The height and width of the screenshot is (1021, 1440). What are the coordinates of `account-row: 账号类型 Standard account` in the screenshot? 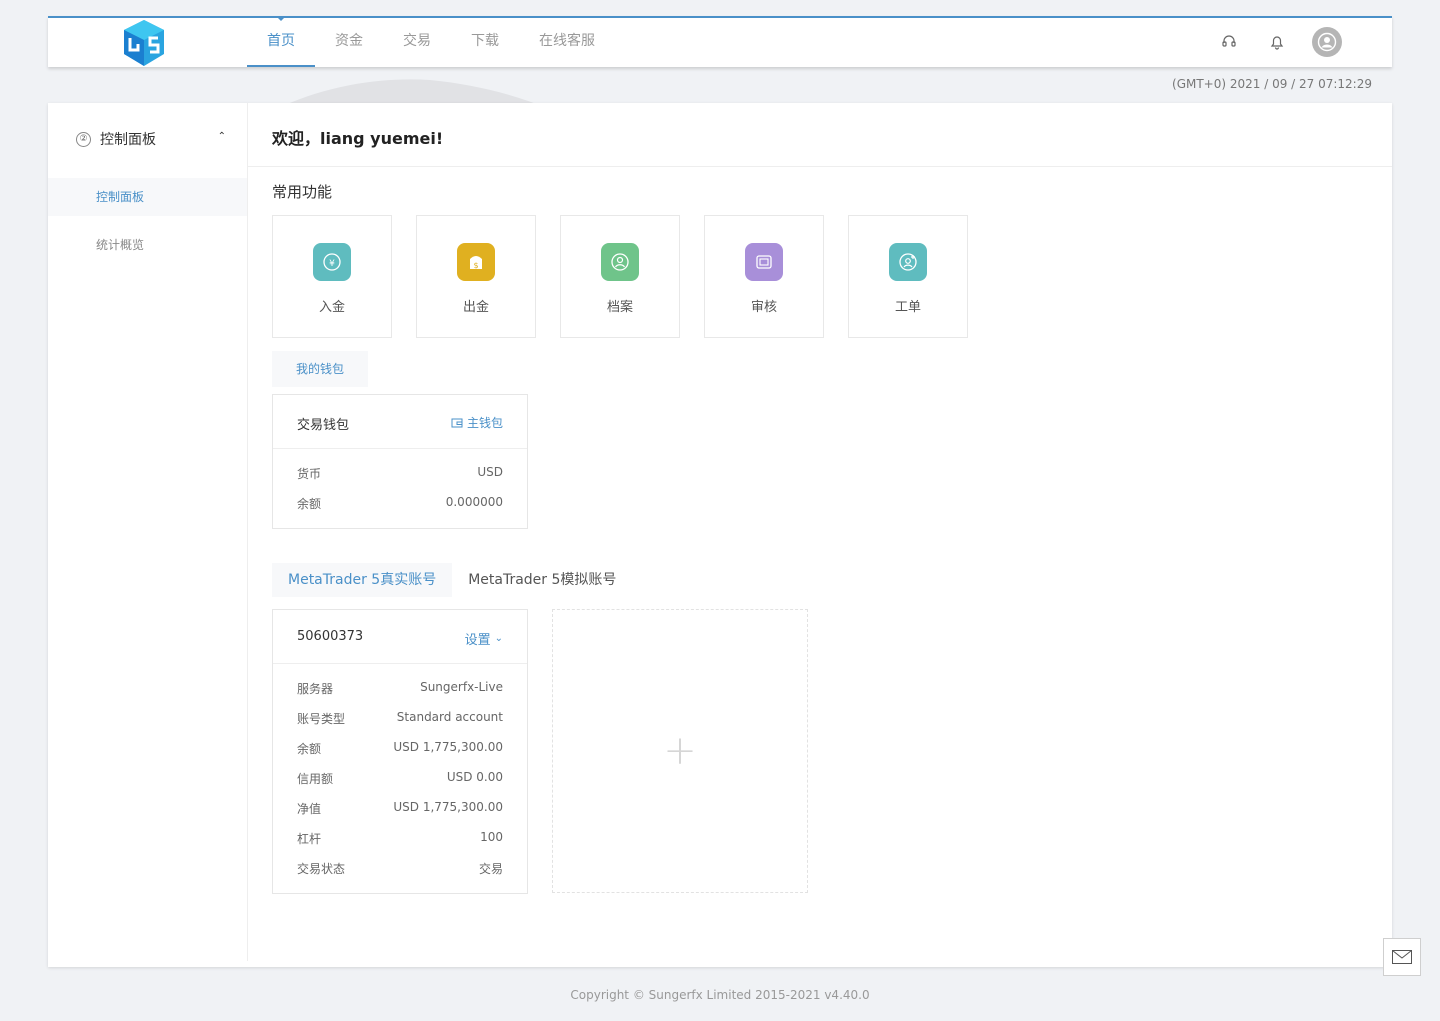 It's located at (400, 720).